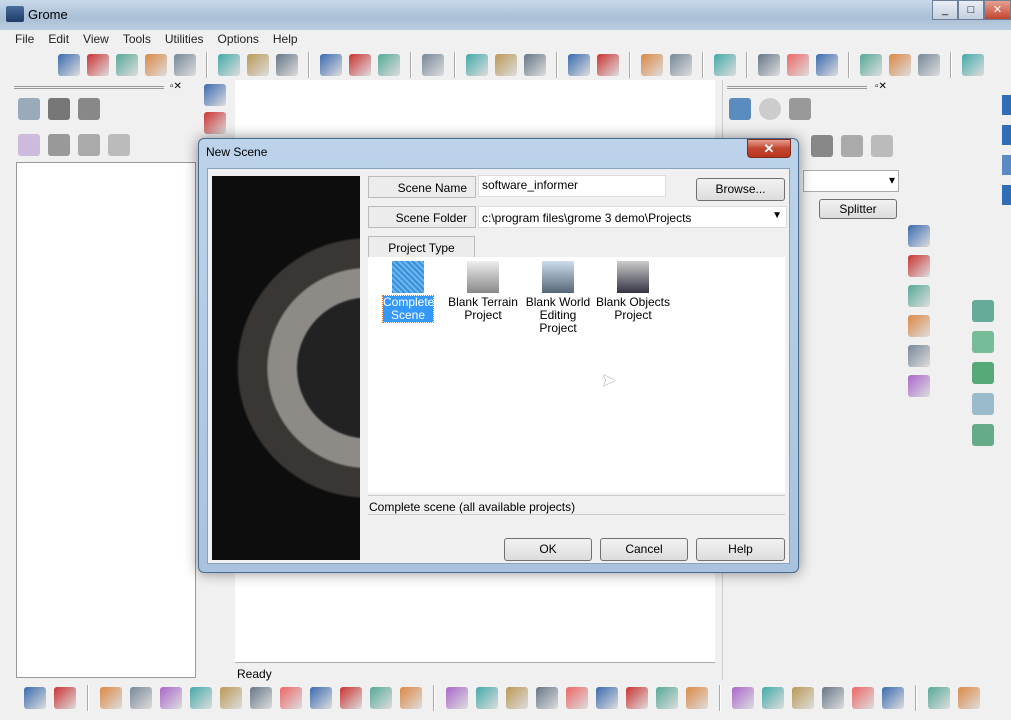 The height and width of the screenshot is (720, 1011). I want to click on terrain-light-icon, so click(215, 95).